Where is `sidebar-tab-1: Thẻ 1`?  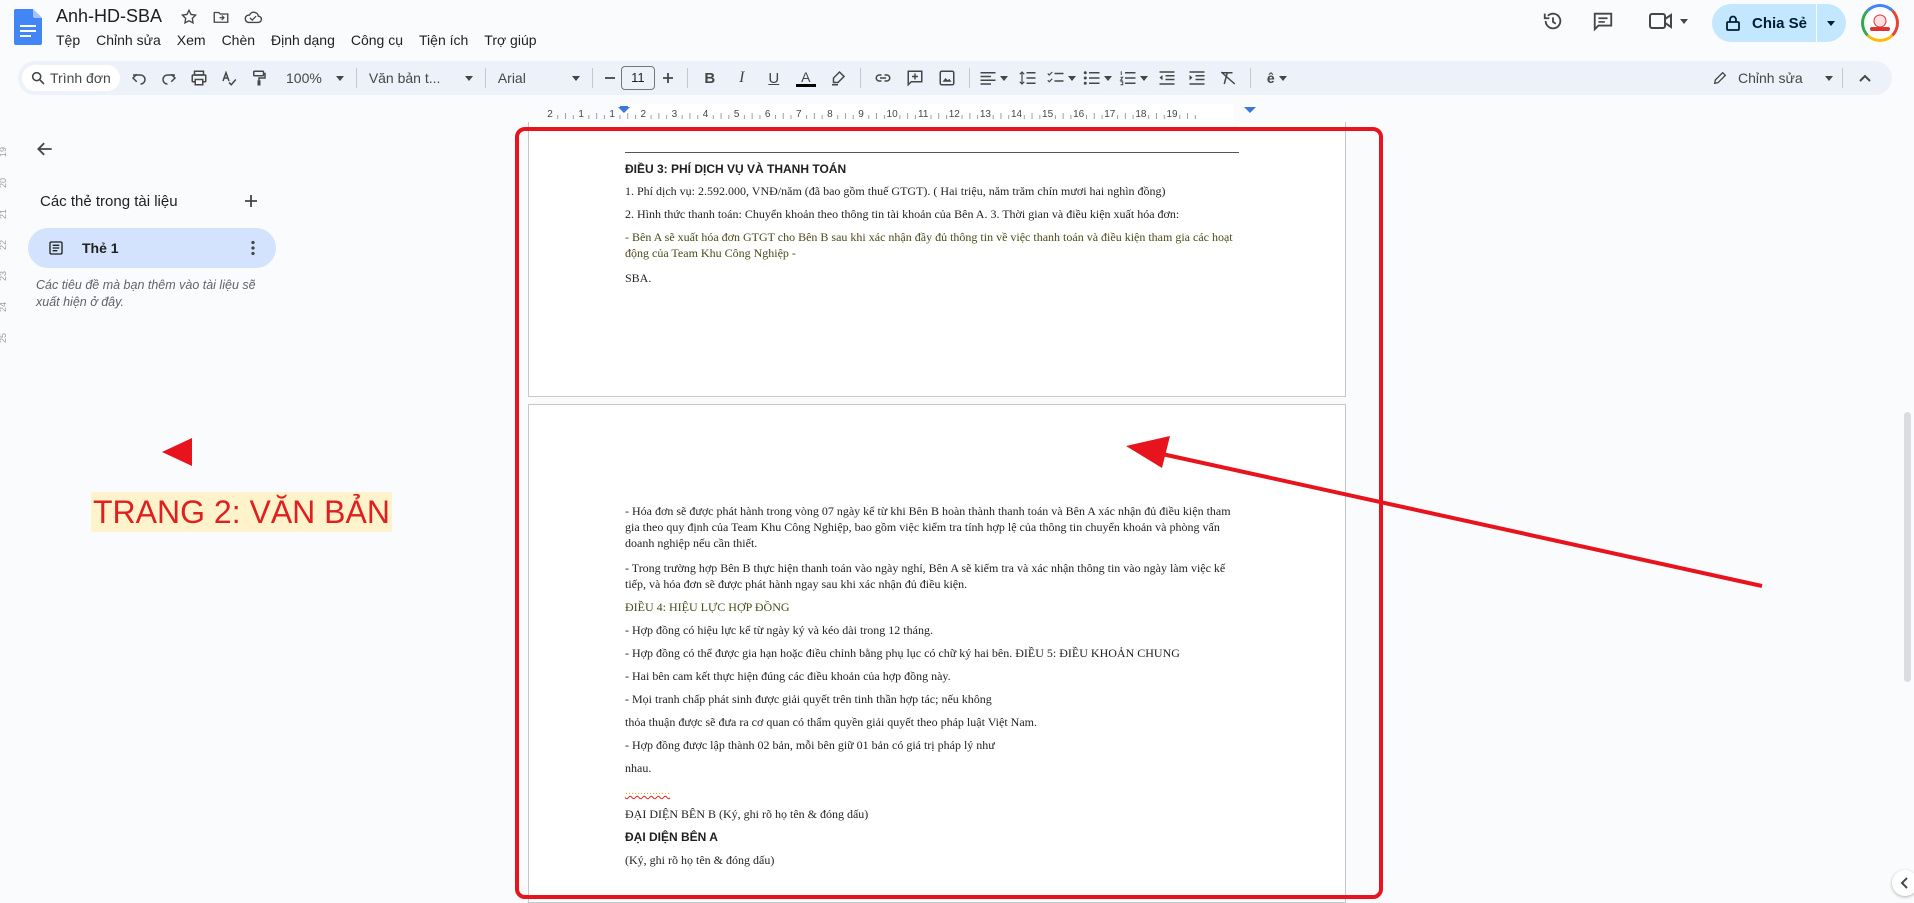
sidebar-tab-1: Thẻ 1 is located at coordinates (152, 248).